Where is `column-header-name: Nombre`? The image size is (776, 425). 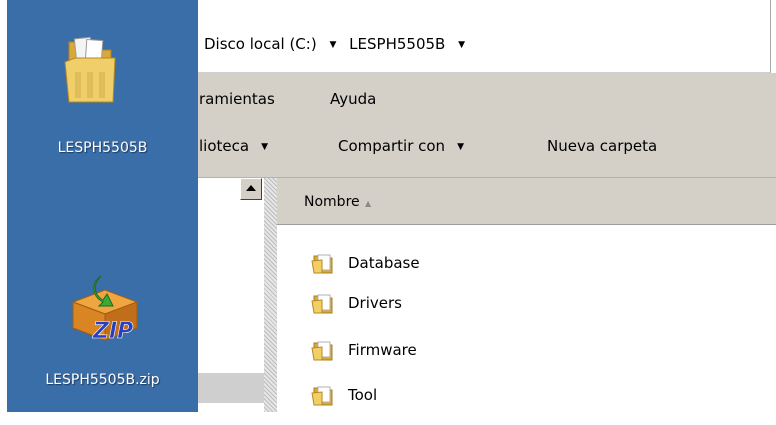 column-header-name: Nombre is located at coordinates (332, 202).